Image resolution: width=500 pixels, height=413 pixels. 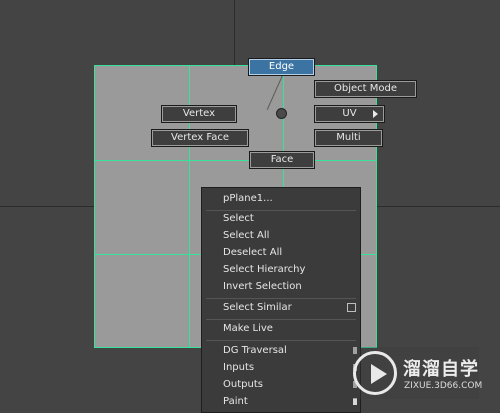 What do you see at coordinates (235, 160) in the screenshot?
I see `plane-edge-horizontal` at bounding box center [235, 160].